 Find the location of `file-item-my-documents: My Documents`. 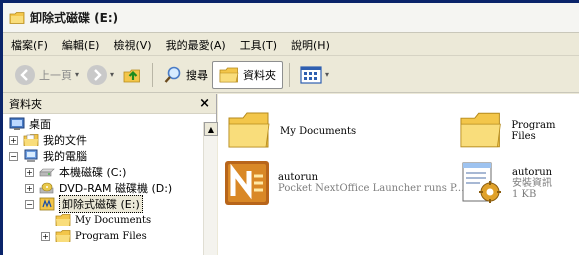

file-item-my-documents: My Documents is located at coordinates (291, 131).